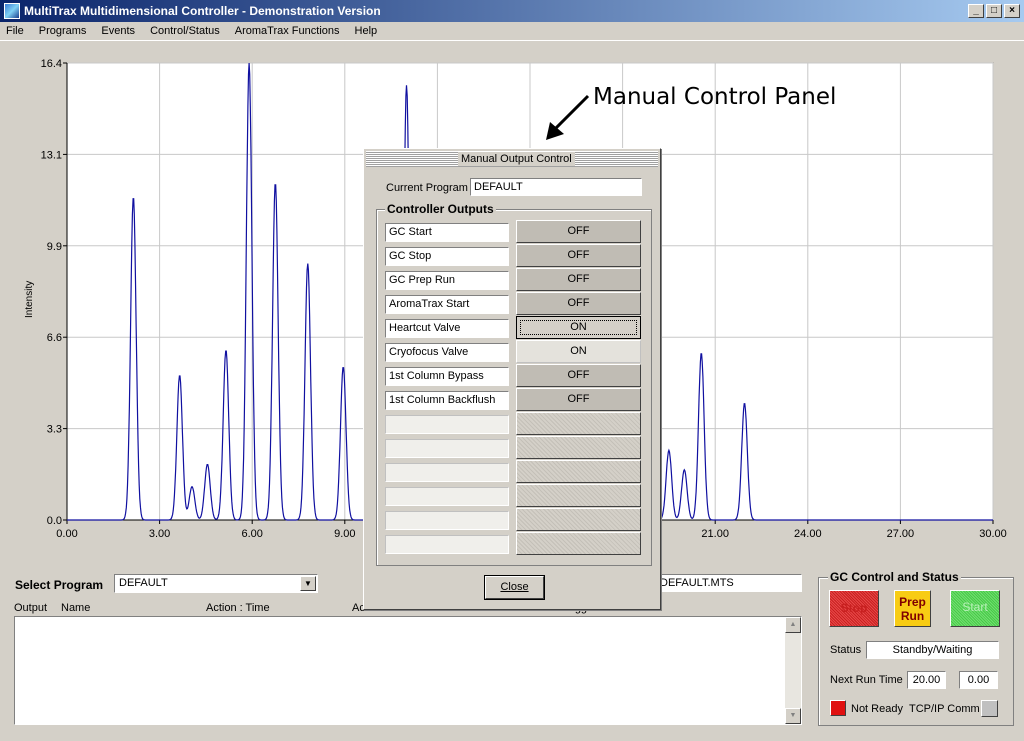 This screenshot has height=741, width=1024. I want to click on x-tick-label: 30.00, so click(993, 534).